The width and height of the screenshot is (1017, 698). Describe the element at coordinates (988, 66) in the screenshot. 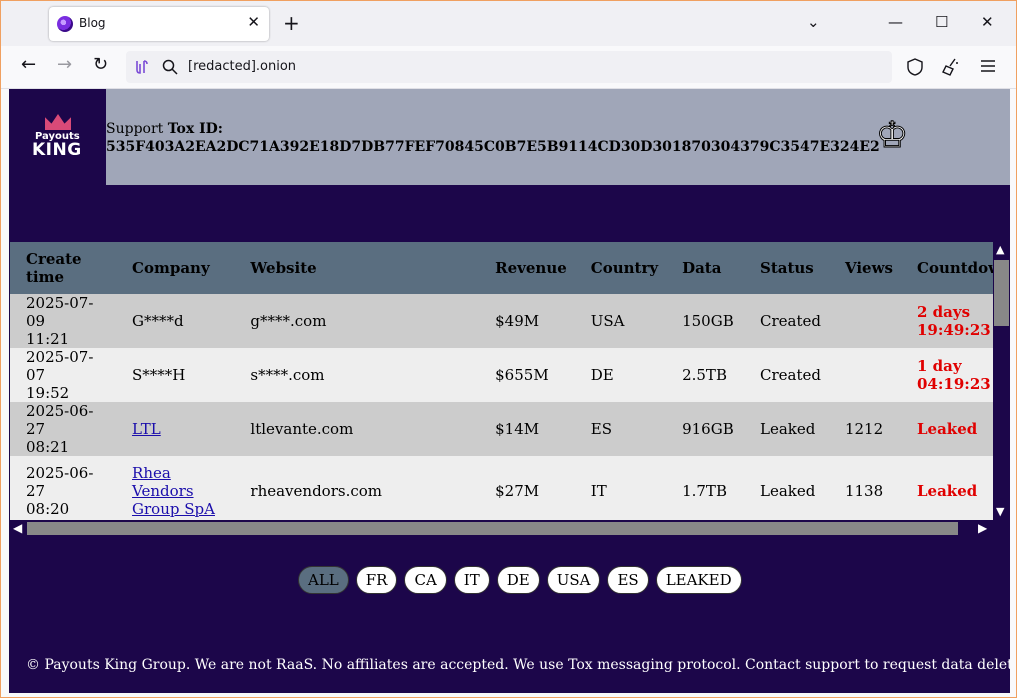

I see `menu-icon` at that location.